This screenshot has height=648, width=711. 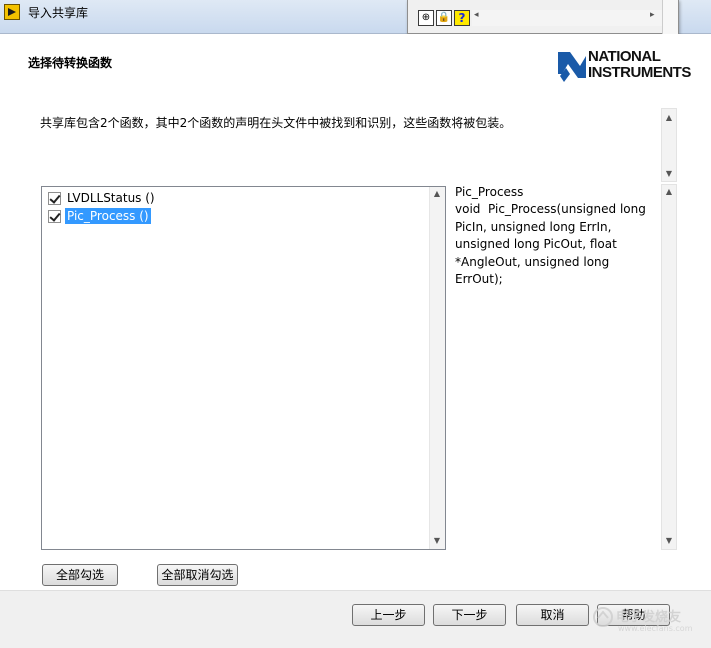 I want to click on ni-logo: NATIONAL INSTRUMENTS, so click(x=631, y=67).